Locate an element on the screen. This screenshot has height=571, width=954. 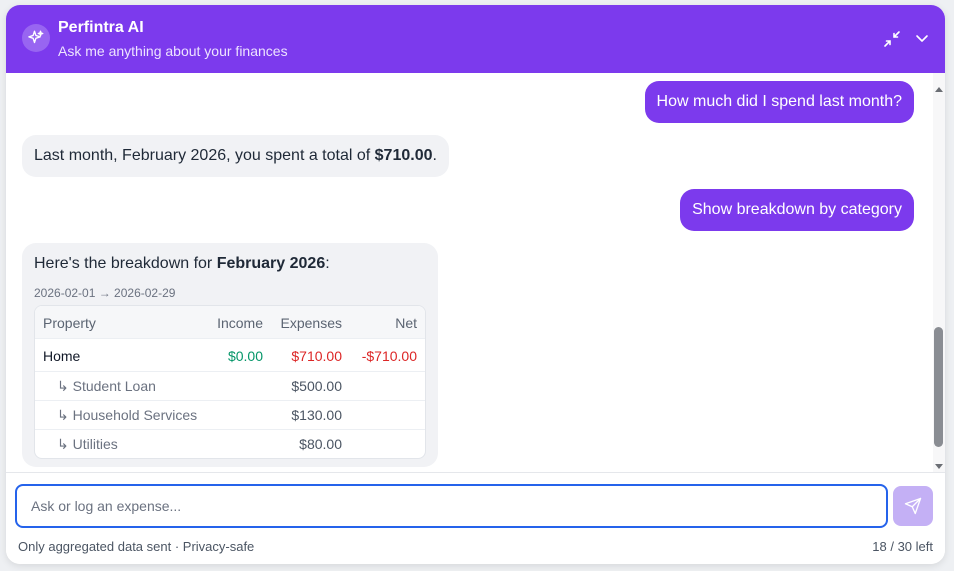
expenses-value: $500.00 is located at coordinates (316, 386).